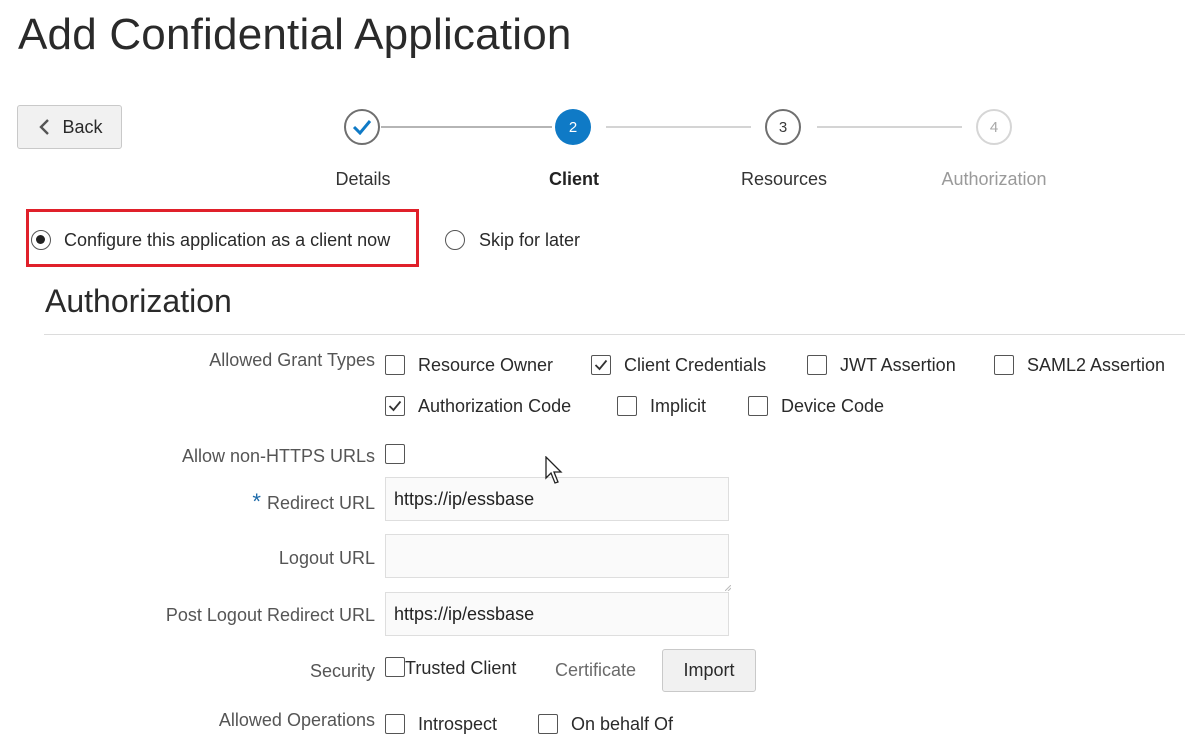 The image size is (1185, 737). Describe the element at coordinates (1096, 365) in the screenshot. I see `saml2-assertion-label: SAML2 Assertion` at that location.